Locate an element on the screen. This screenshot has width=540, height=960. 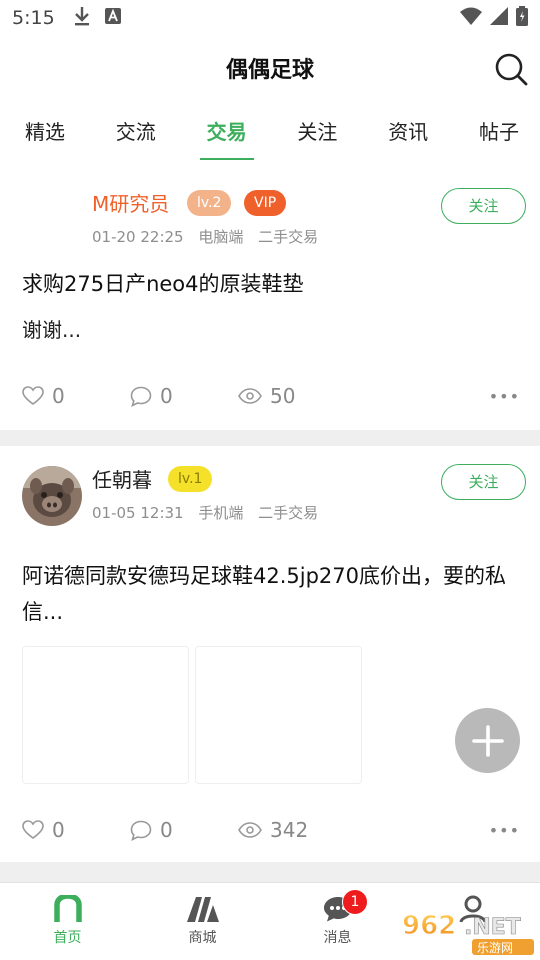
watermark-logo: 962 .NET 乐游网 is located at coordinates (468, 931).